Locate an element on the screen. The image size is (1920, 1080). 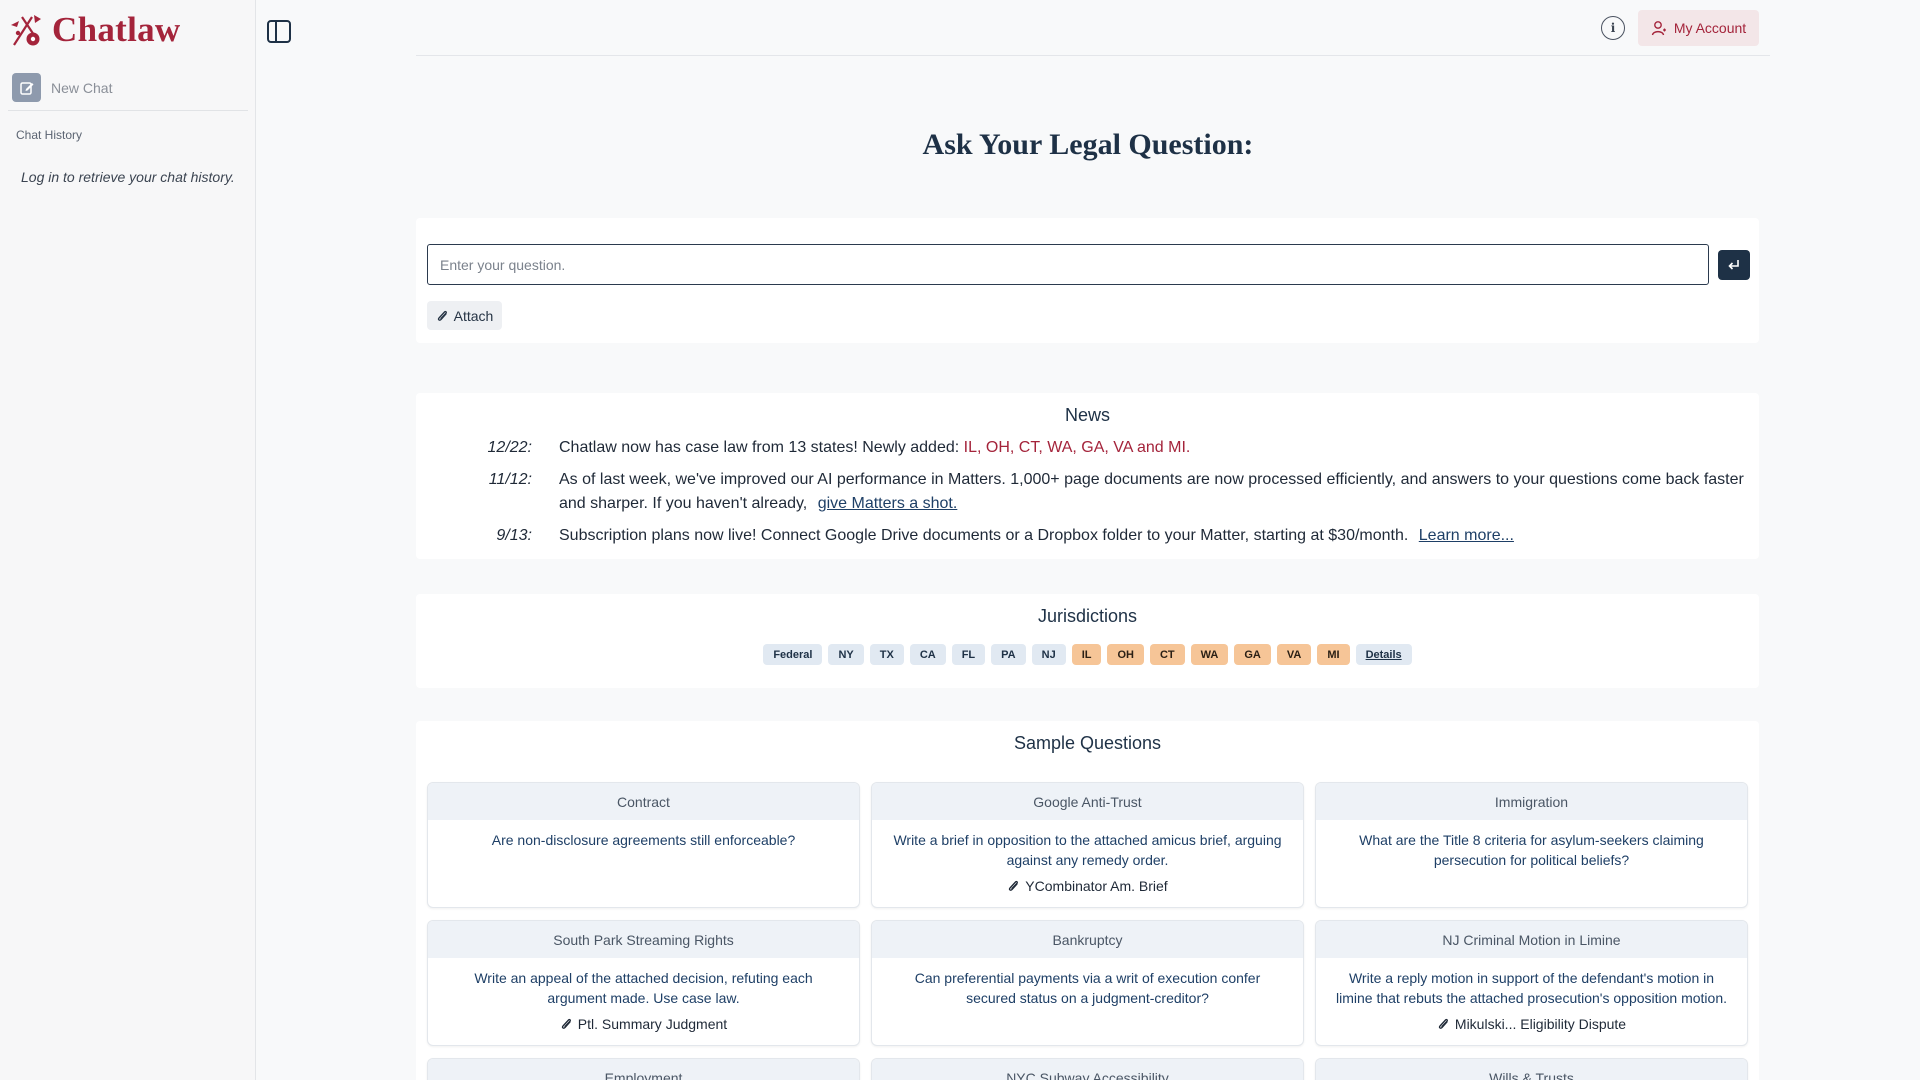
jurisdiction-chip-il: IL is located at coordinates (1086, 654).